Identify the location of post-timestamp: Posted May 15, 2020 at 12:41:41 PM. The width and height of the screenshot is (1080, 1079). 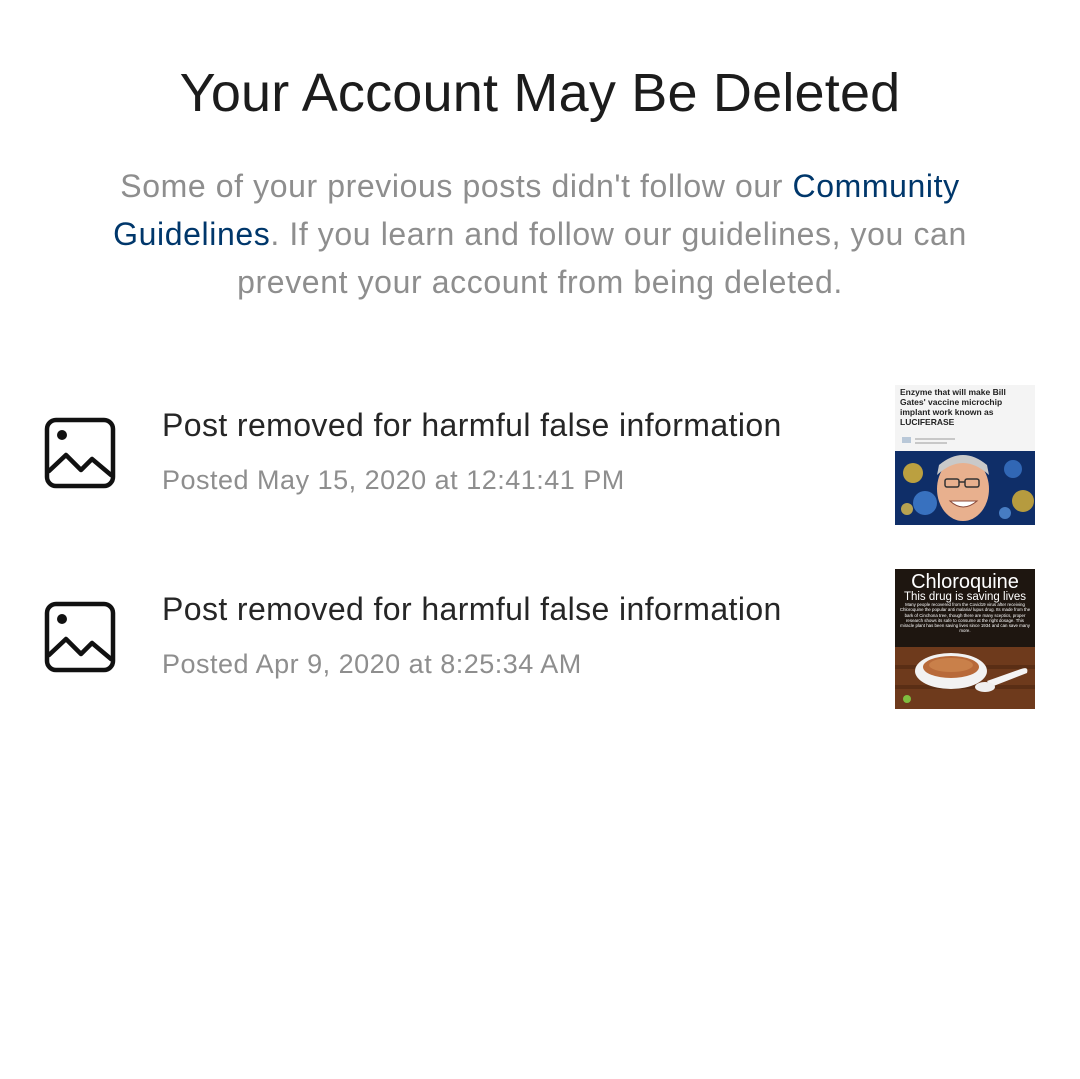
(393, 480).